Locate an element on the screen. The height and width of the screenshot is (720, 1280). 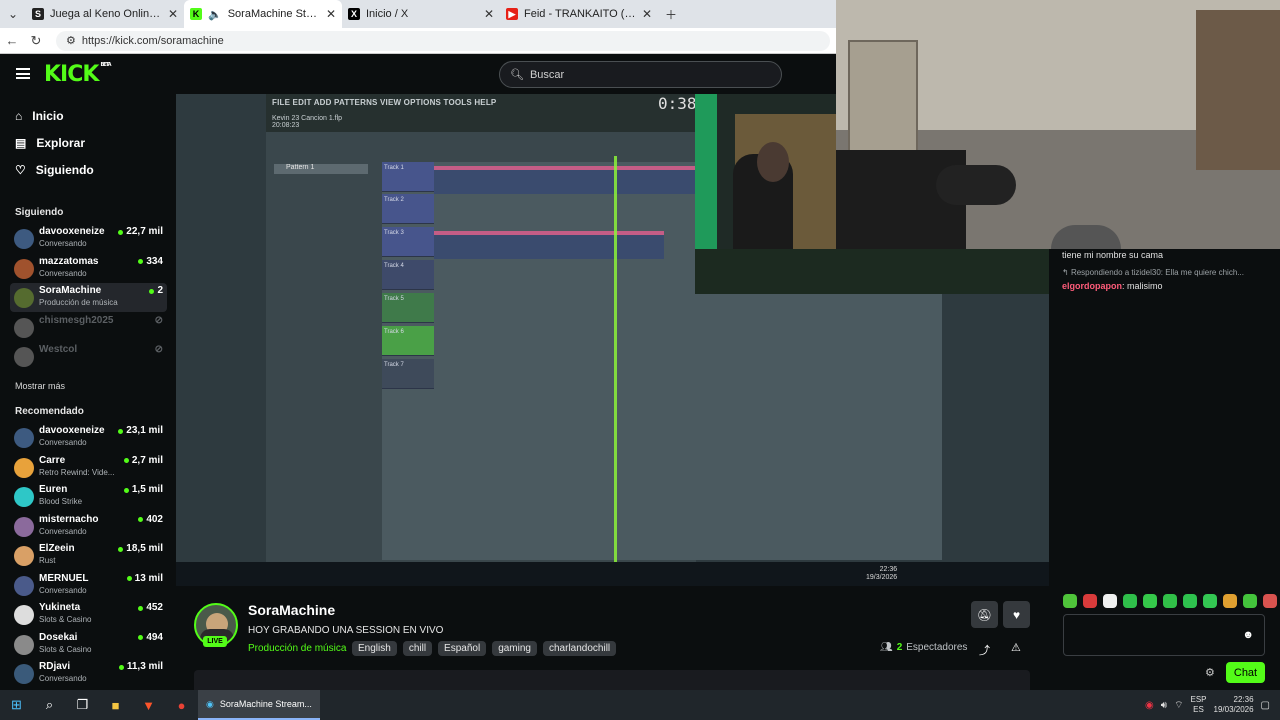
channel-item: misternacho Conversando 402 is located at coordinates (88, 526).